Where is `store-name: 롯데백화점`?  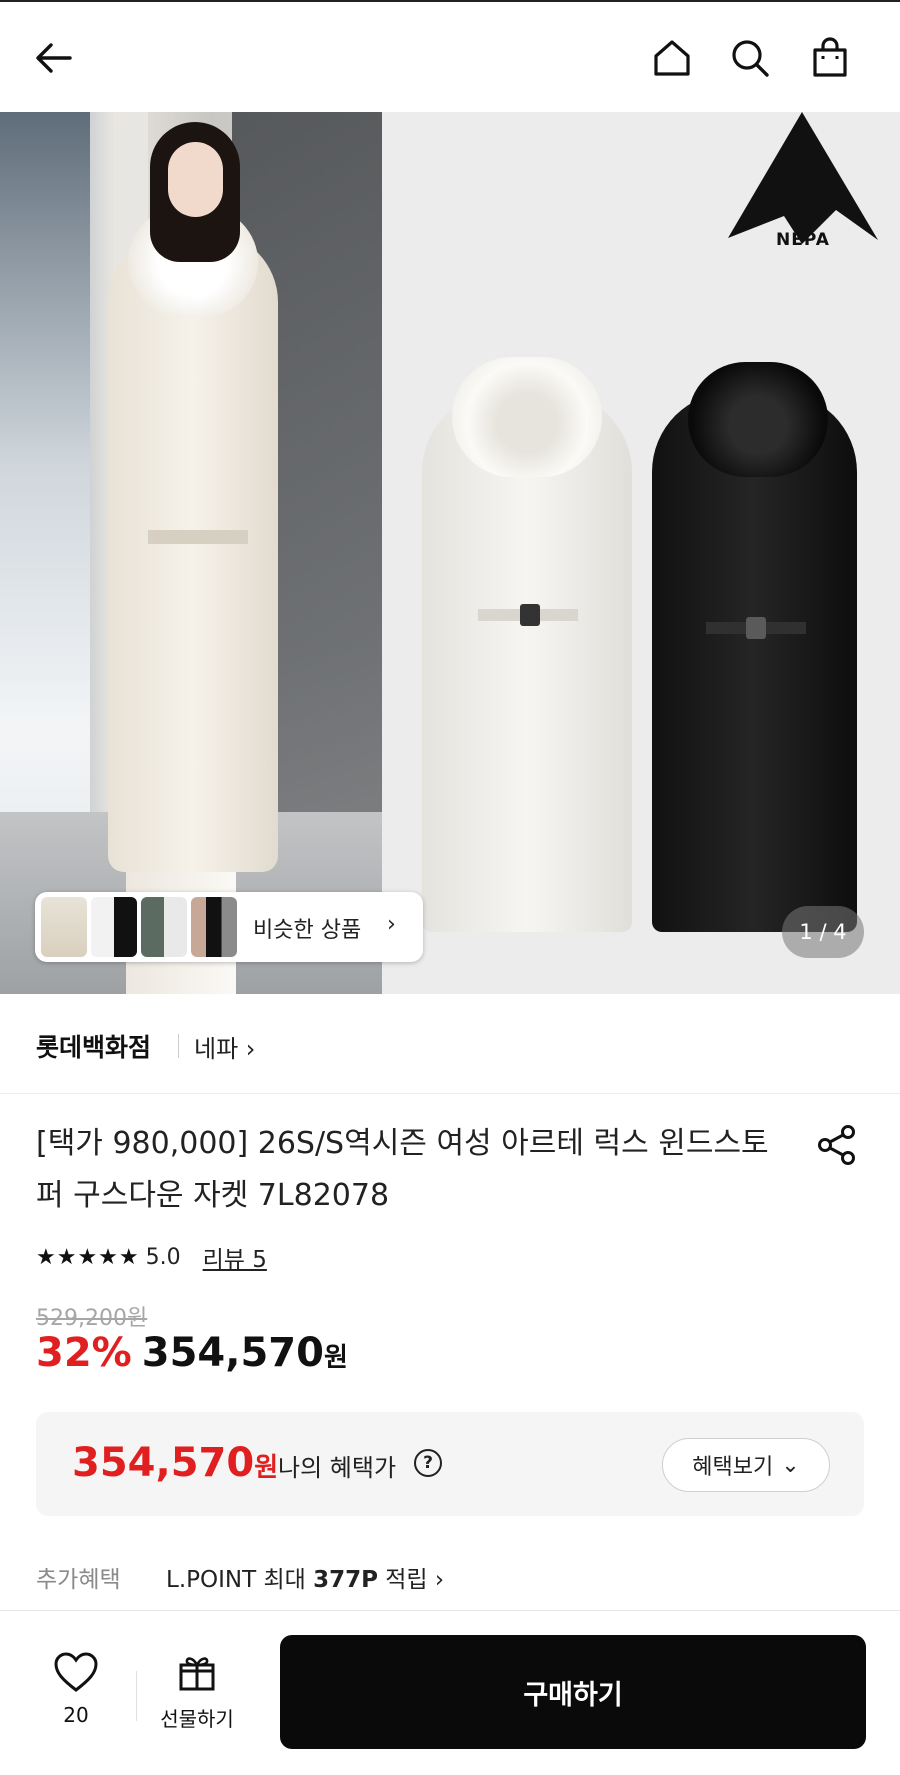 store-name: 롯데백화점 is located at coordinates (93, 1046).